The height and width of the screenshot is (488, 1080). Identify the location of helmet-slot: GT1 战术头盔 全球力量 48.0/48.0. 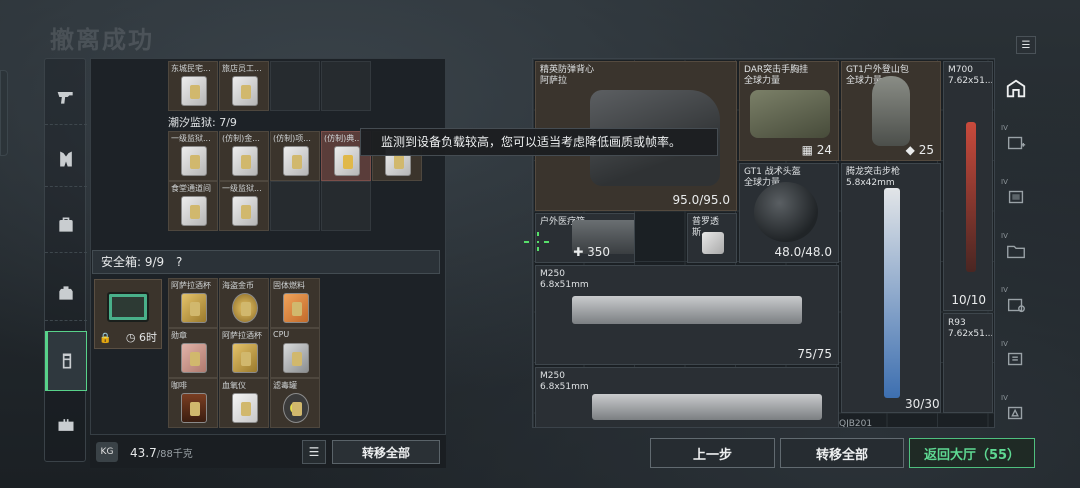
(789, 213).